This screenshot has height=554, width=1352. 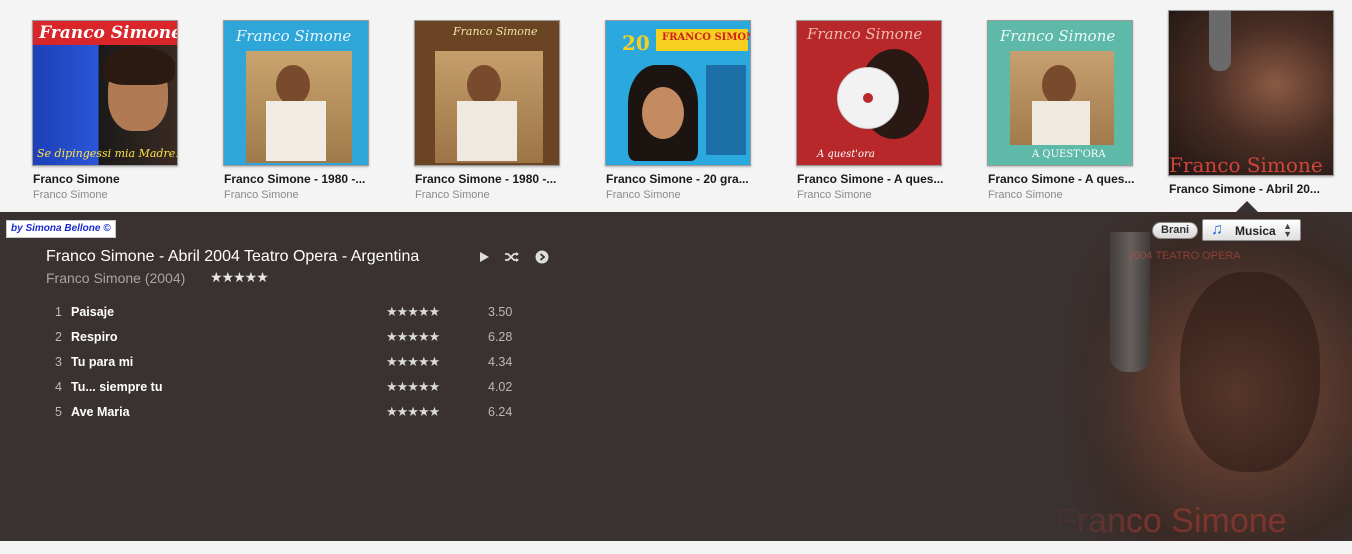 What do you see at coordinates (1217, 229) in the screenshot?
I see `music-note-icon: ♫` at bounding box center [1217, 229].